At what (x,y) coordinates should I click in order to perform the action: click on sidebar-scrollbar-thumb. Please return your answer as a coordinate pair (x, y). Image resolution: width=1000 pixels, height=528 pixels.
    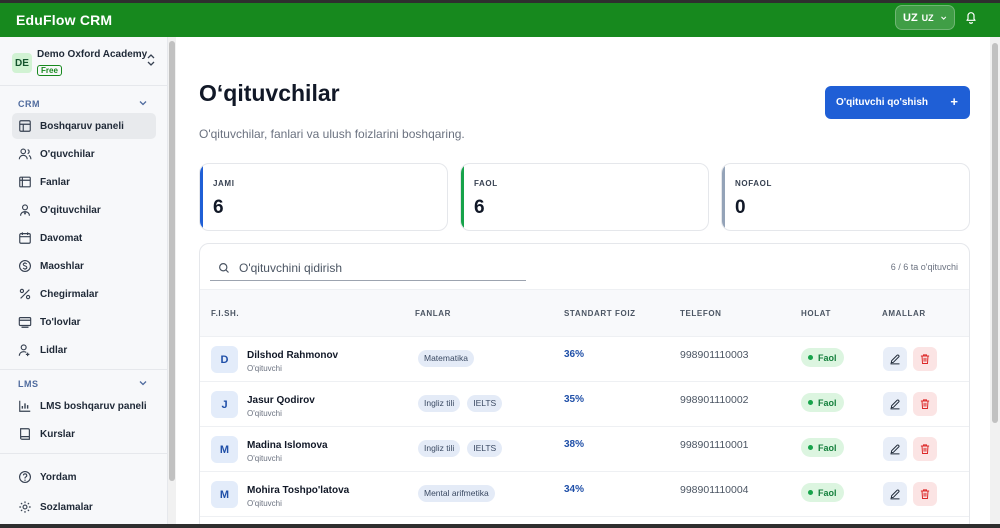
    Looking at the image, I should click on (172, 261).